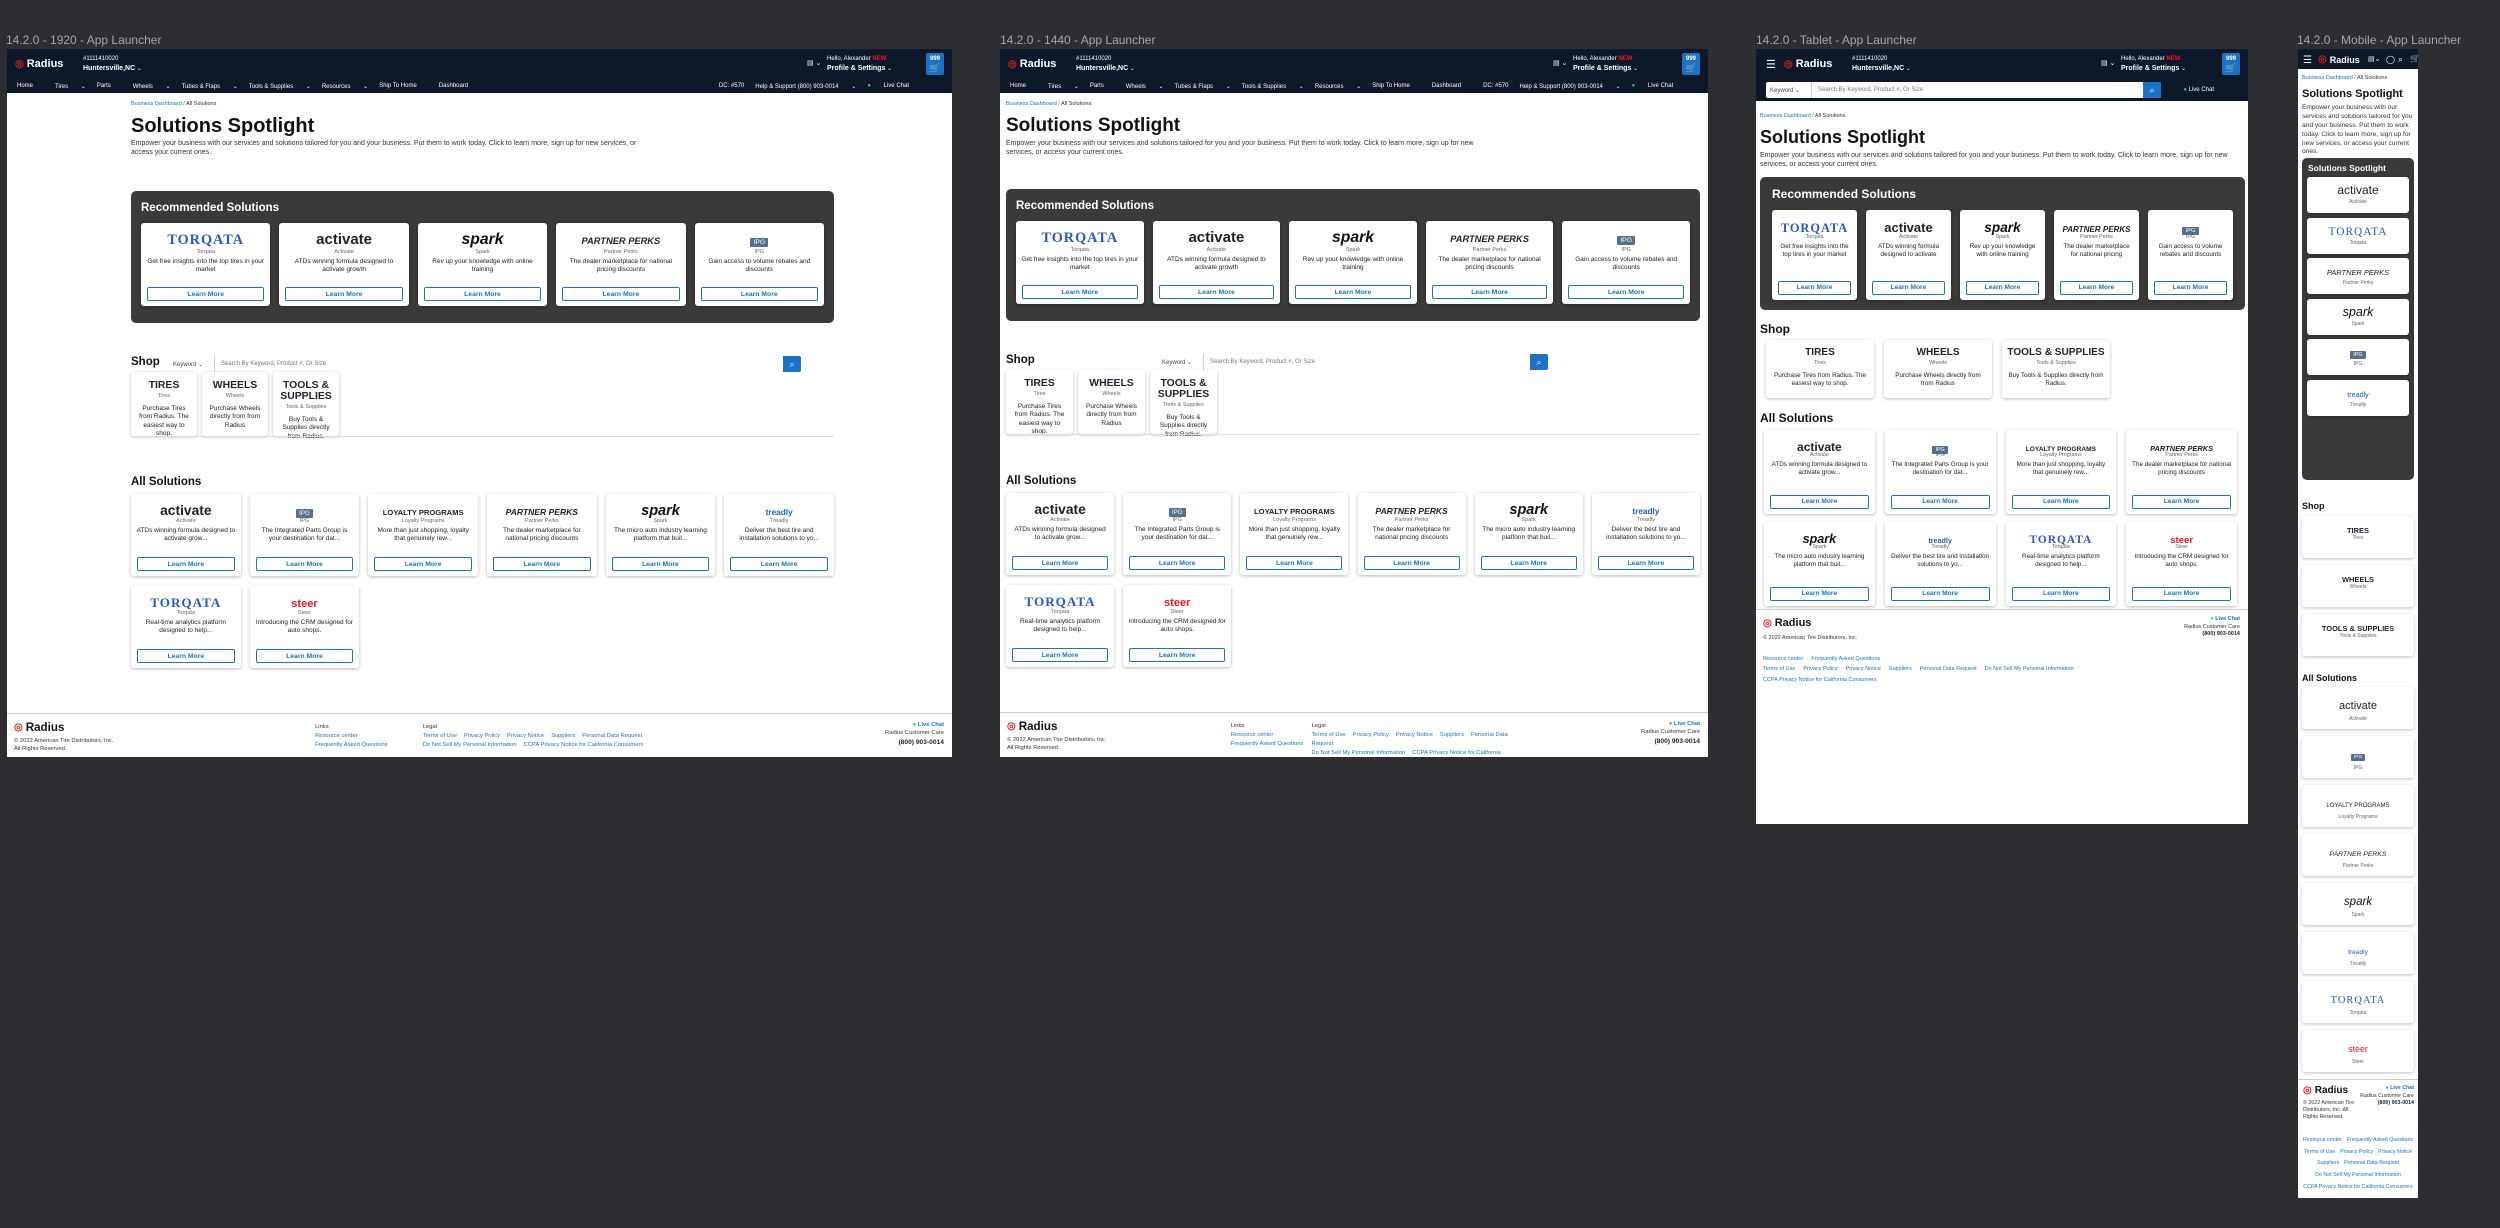 The height and width of the screenshot is (1228, 2500). I want to click on dc-selector: DC: #570, so click(1495, 86).